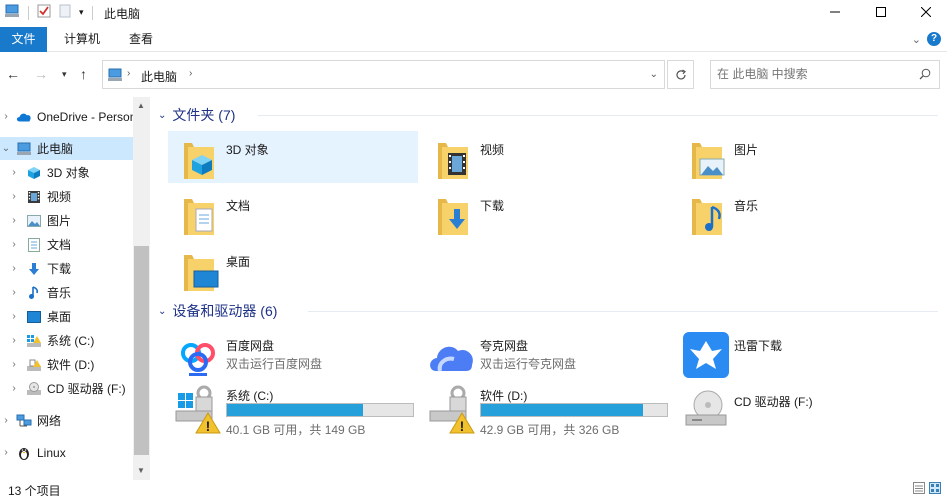 The width and height of the screenshot is (947, 496). I want to click on sidebar-item-3d-objects: › 3D 对象, so click(66, 172).